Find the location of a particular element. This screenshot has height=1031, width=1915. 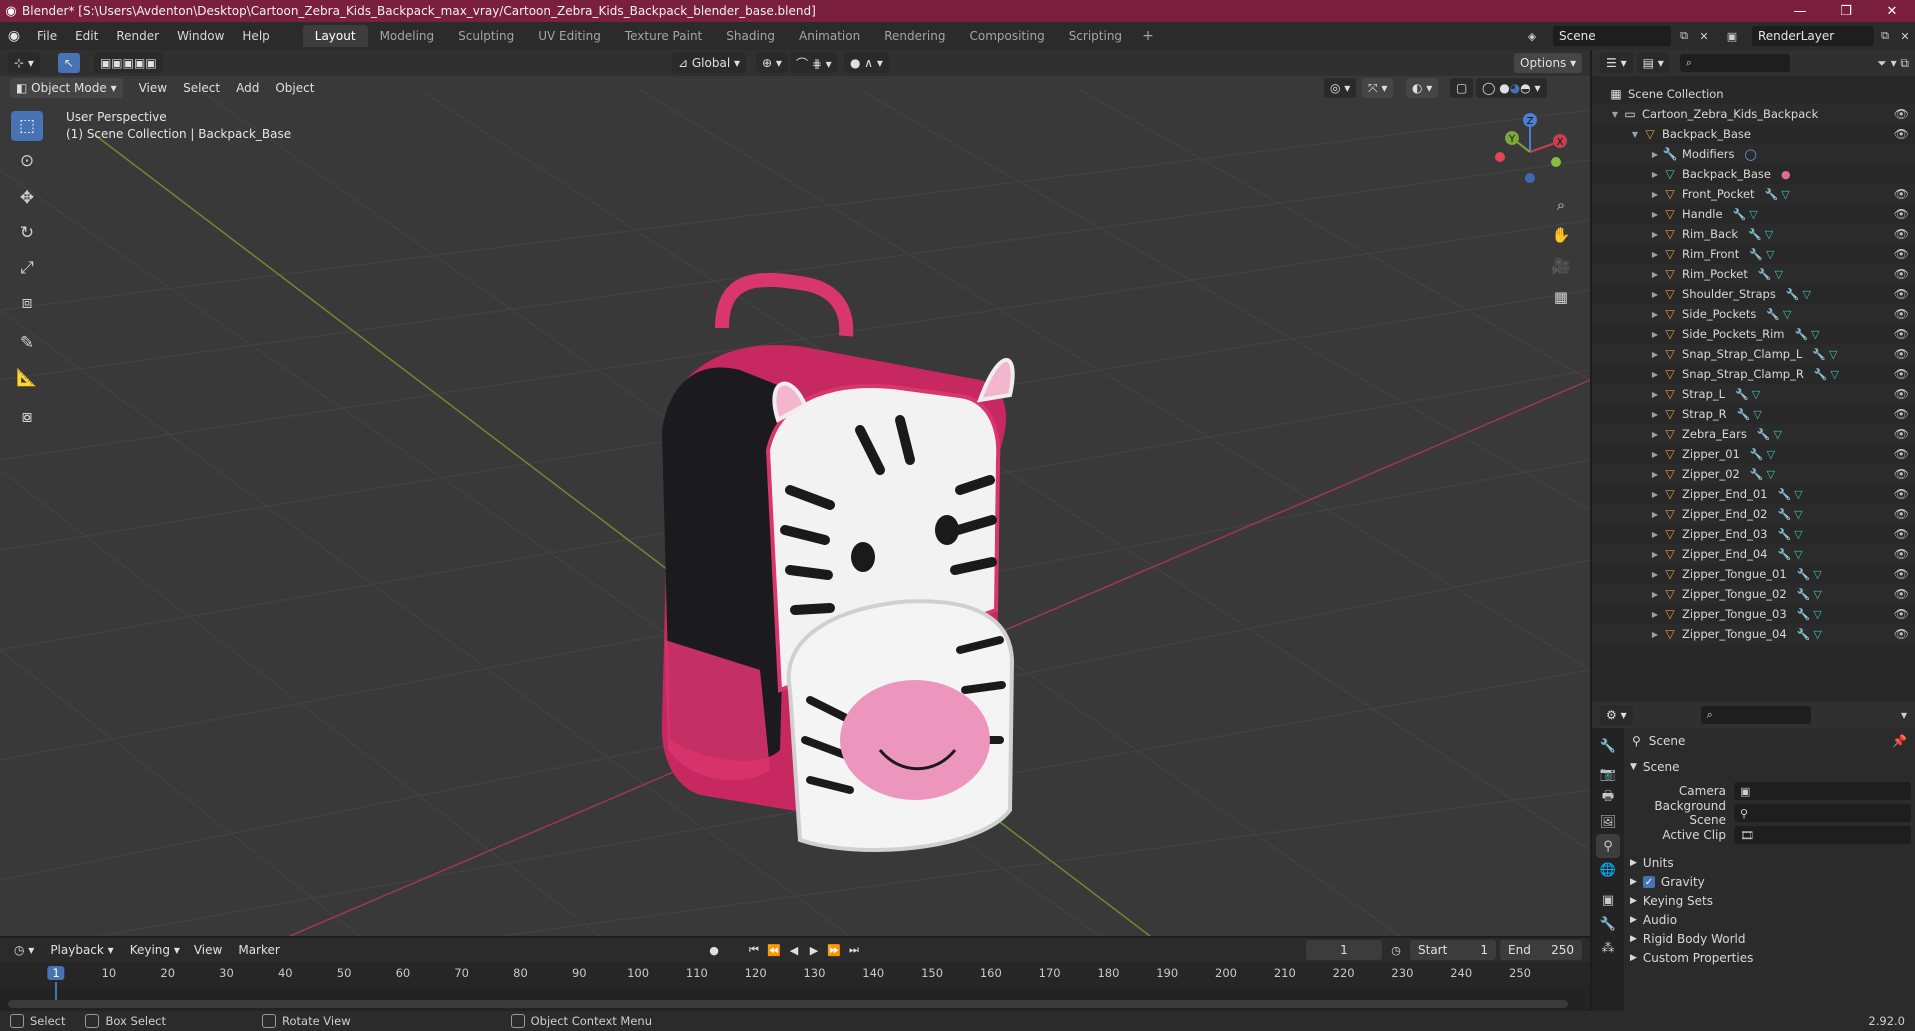

navigation-gizmo: Z X Y is located at coordinates (1530, 150).